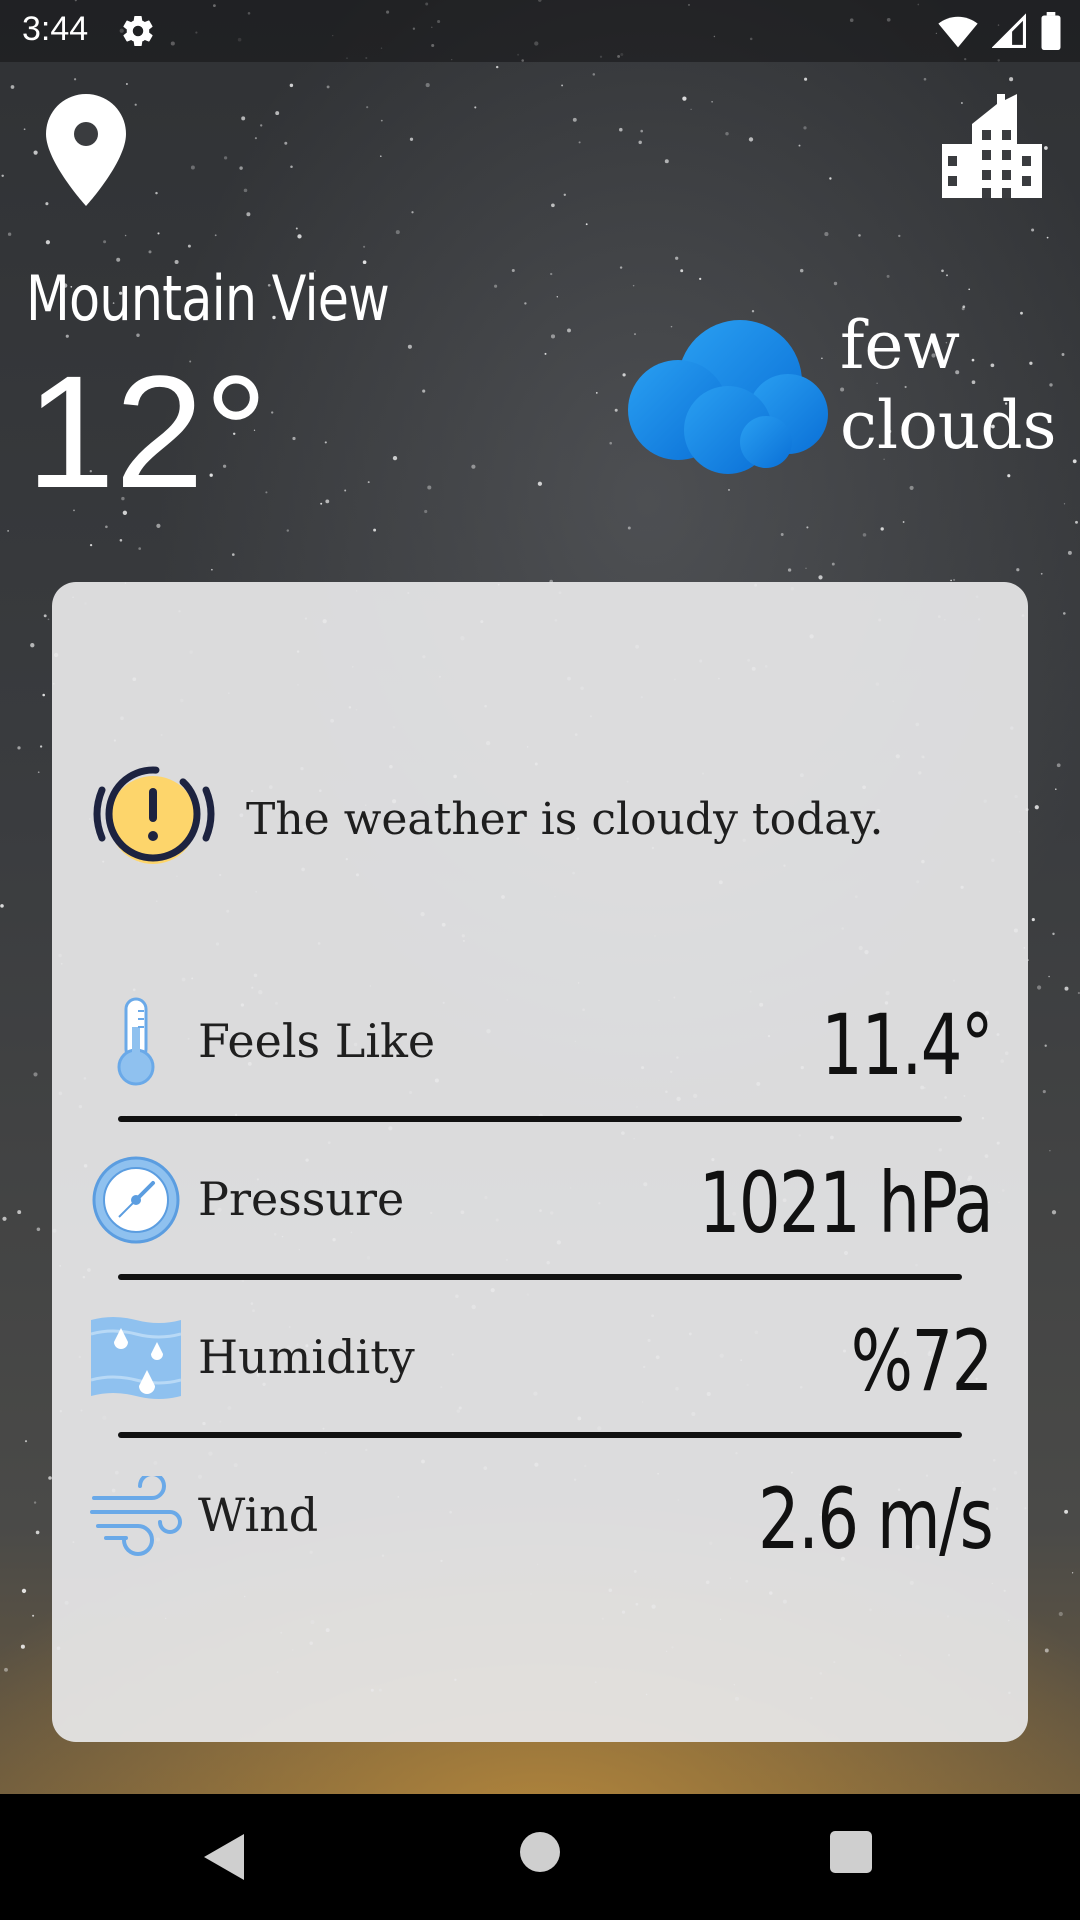  What do you see at coordinates (922, 1361) in the screenshot?
I see `humidity-value: %72` at bounding box center [922, 1361].